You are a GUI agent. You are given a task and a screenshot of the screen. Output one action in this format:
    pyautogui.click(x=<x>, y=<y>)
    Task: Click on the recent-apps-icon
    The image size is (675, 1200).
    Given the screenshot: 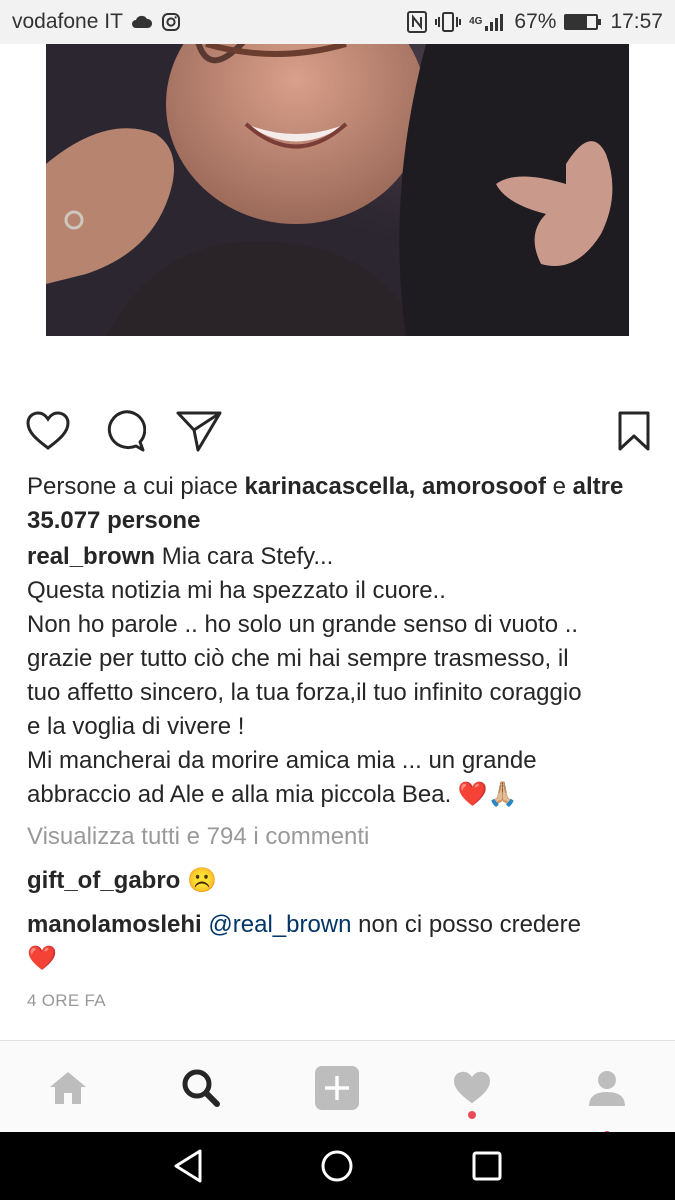 What is the action you would take?
    pyautogui.click(x=487, y=1166)
    